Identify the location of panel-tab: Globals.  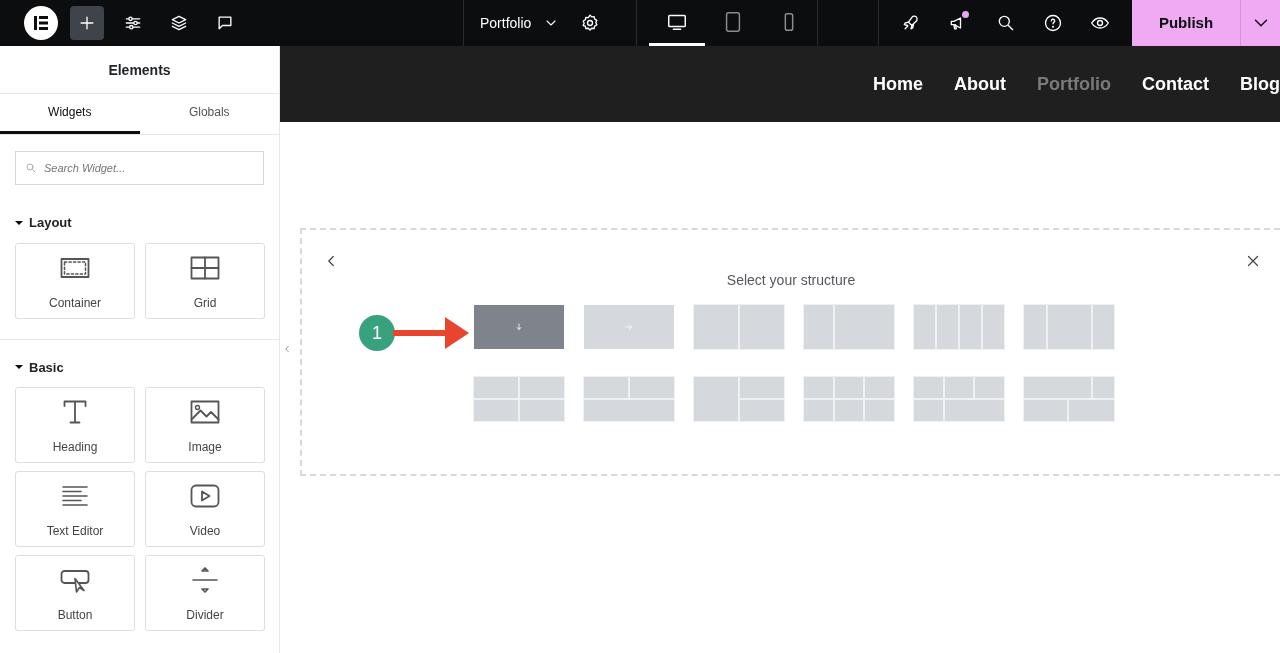
(209, 114).